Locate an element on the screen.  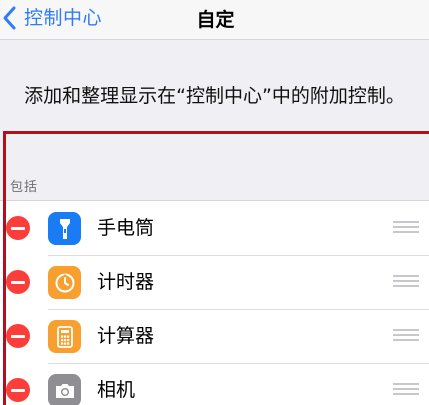
list-item-label: 计算器 is located at coordinates (126, 336).